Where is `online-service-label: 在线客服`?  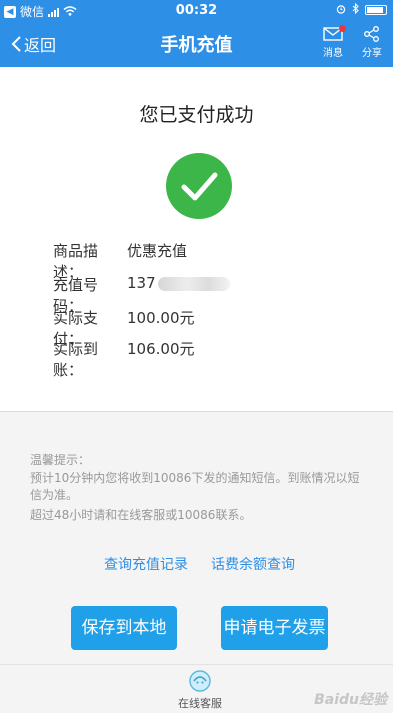
online-service-label: 在线客服 is located at coordinates (200, 703).